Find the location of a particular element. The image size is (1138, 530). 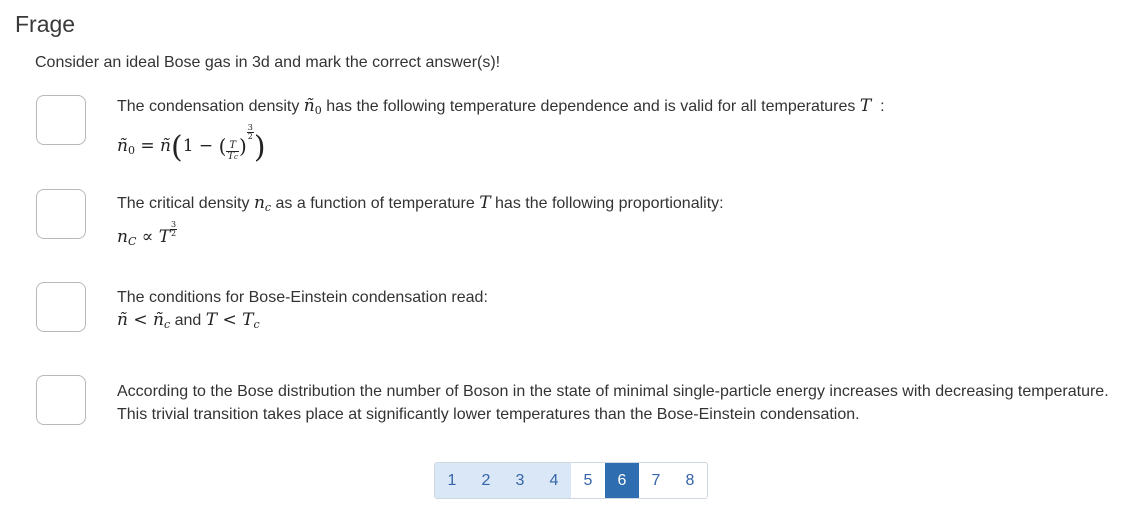

page-button-3: 3 is located at coordinates (520, 480).